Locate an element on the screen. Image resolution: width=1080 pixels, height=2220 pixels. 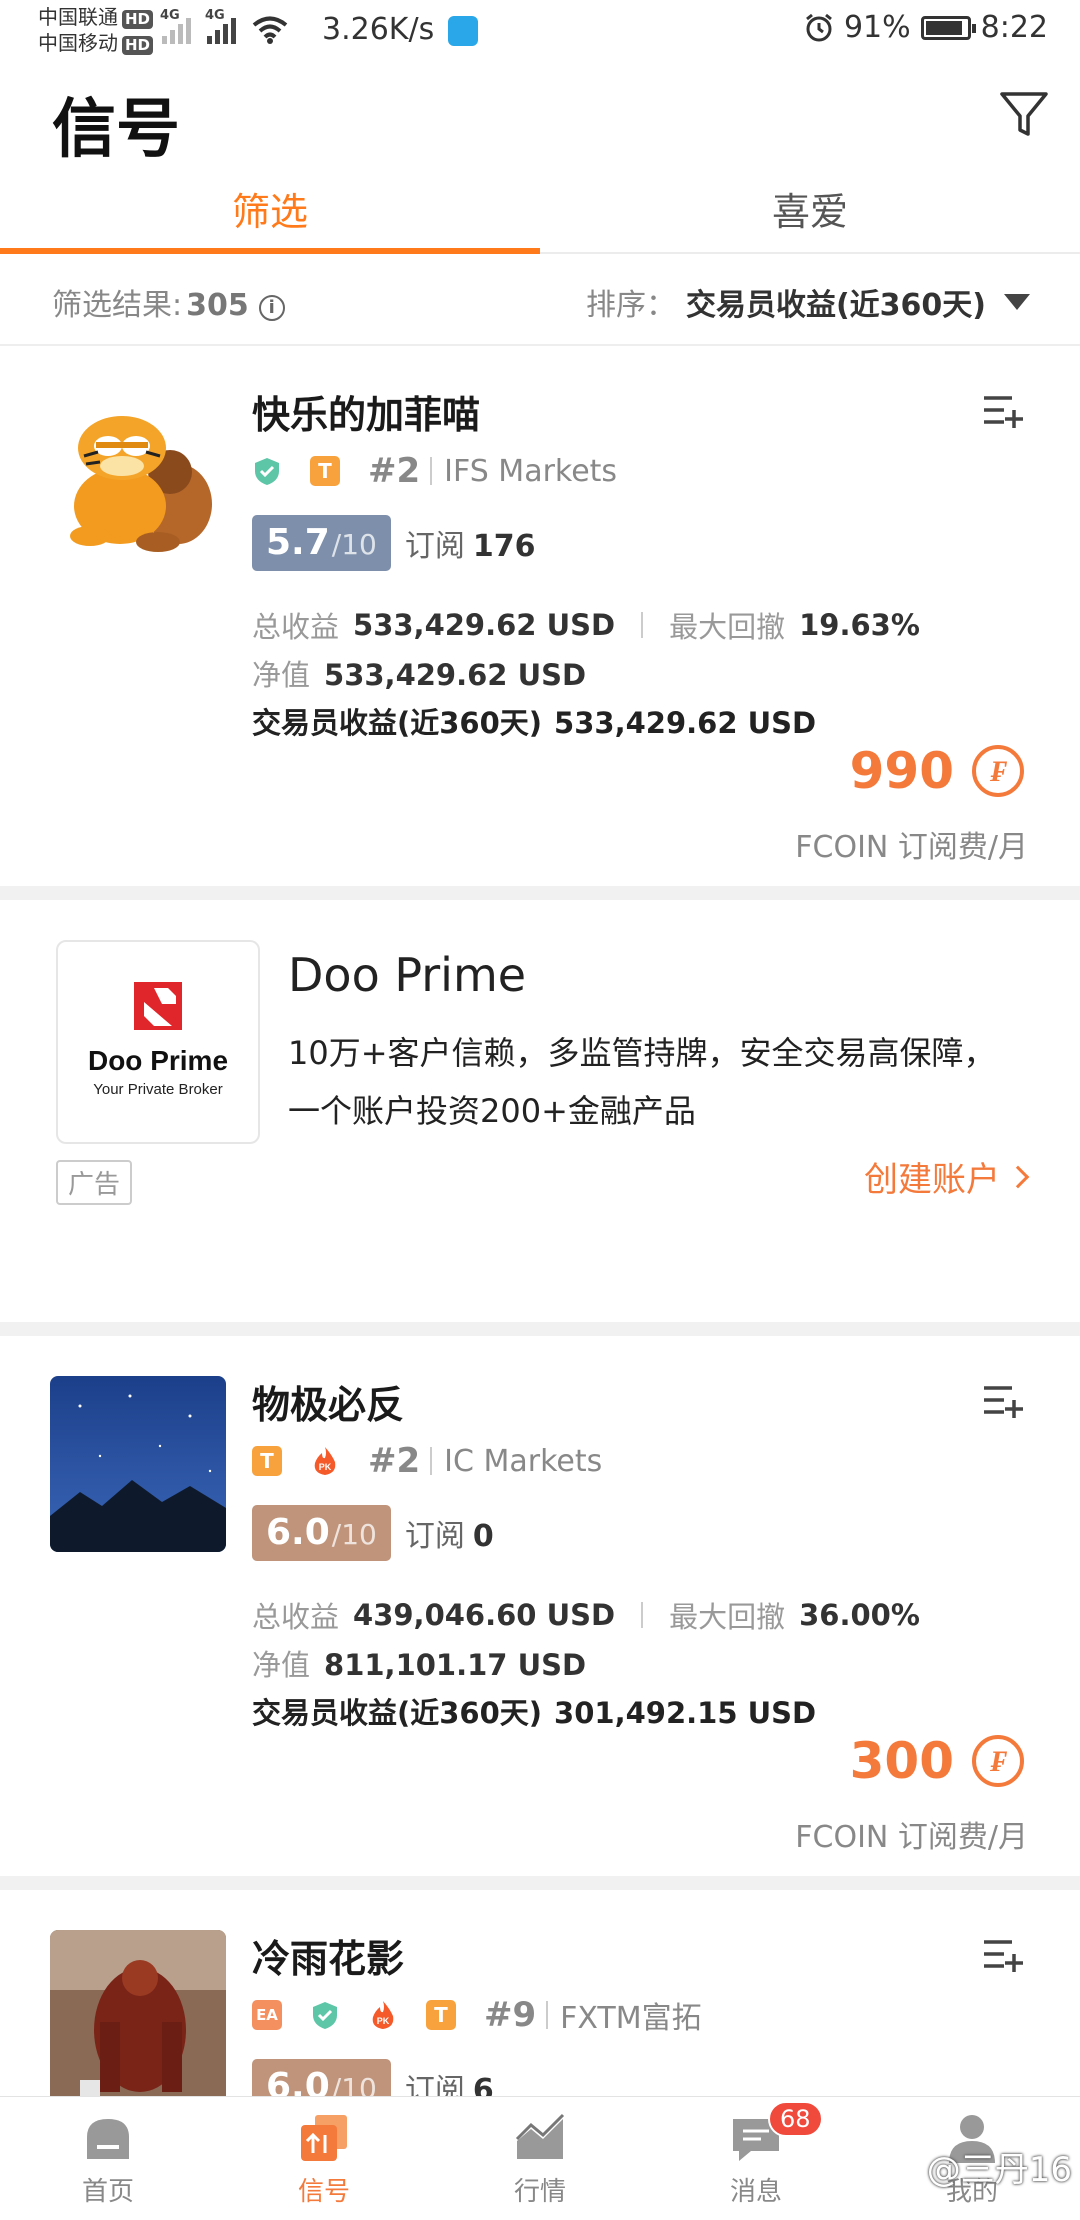
ad-title: Doo Prime is located at coordinates (407, 975).